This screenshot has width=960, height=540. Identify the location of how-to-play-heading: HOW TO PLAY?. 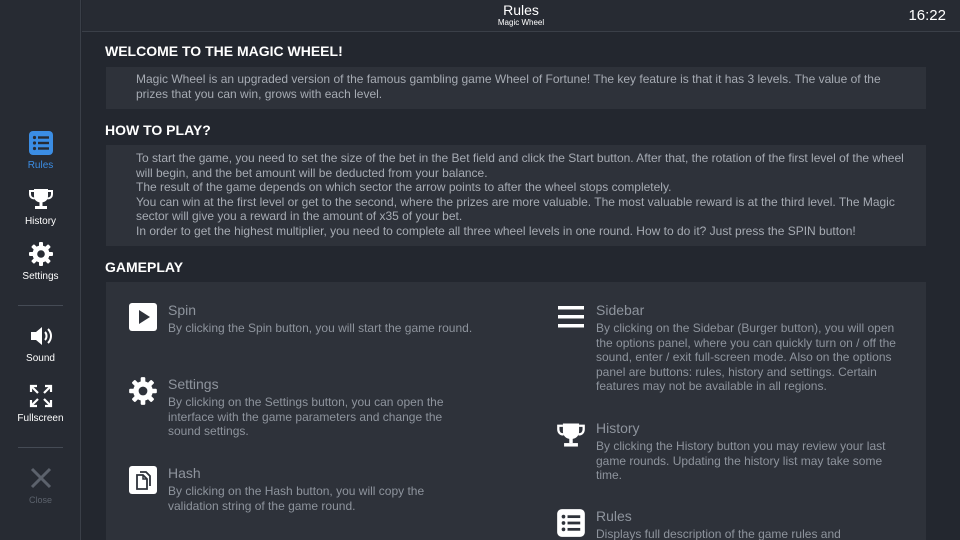
(158, 130).